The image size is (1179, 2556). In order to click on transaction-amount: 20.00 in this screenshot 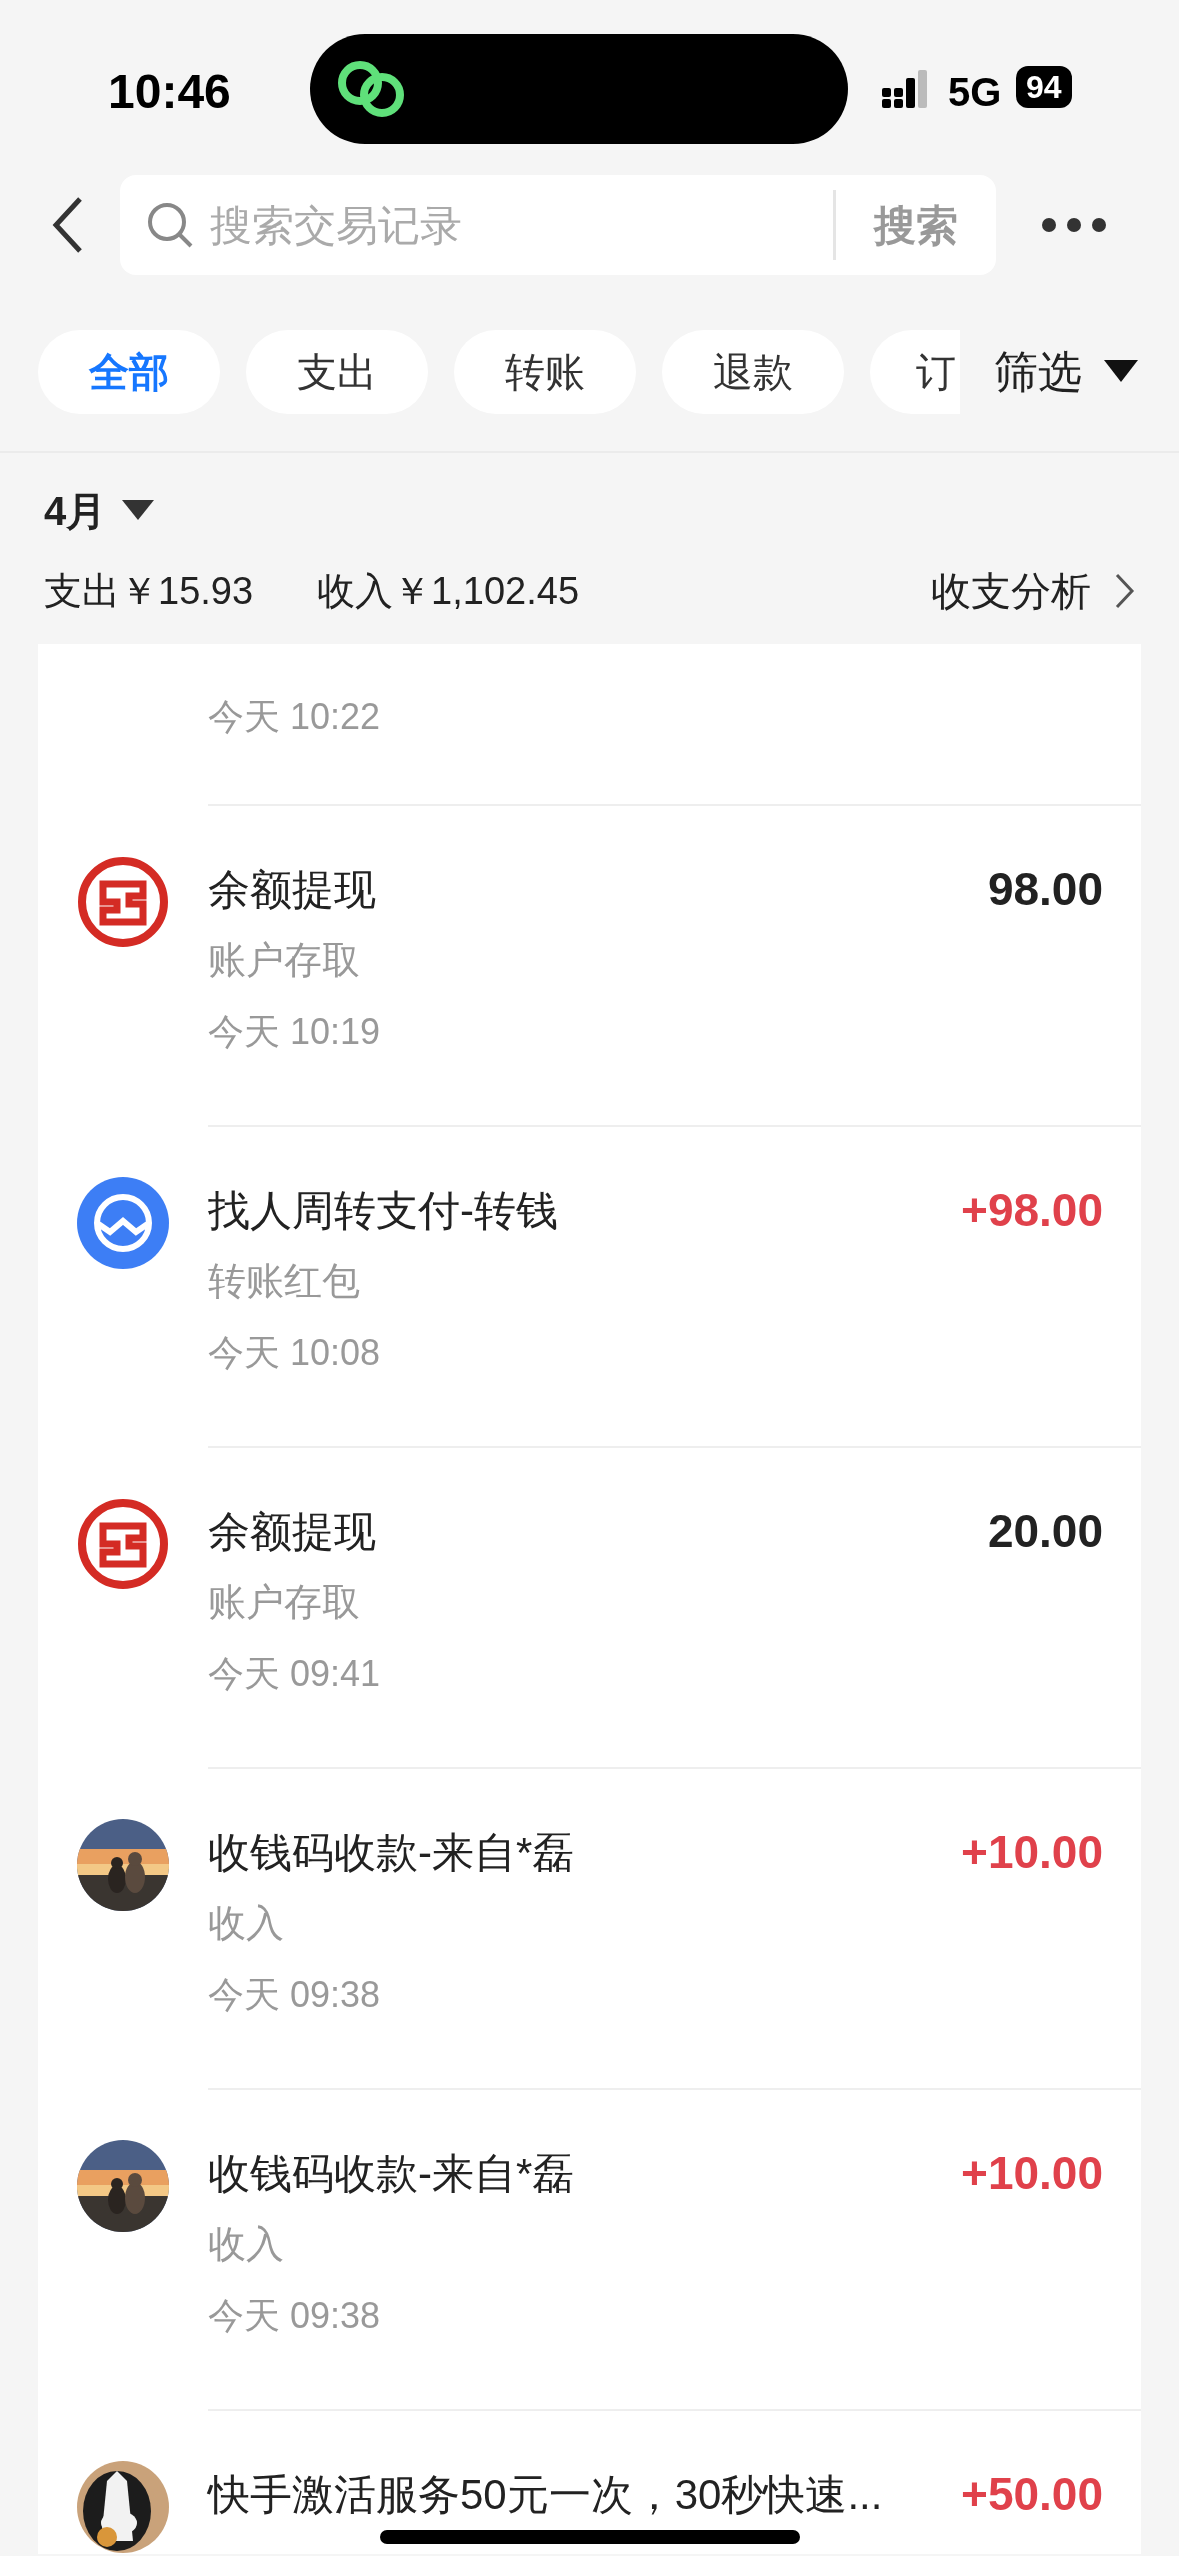, I will do `click(1044, 1531)`.